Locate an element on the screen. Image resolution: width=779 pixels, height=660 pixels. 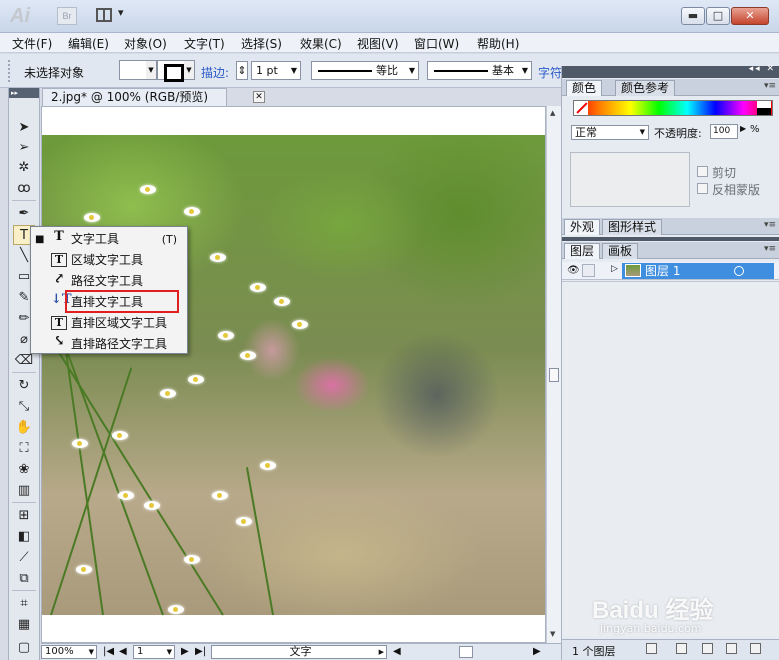
fill-swatch is located at coordinates (133, 70).